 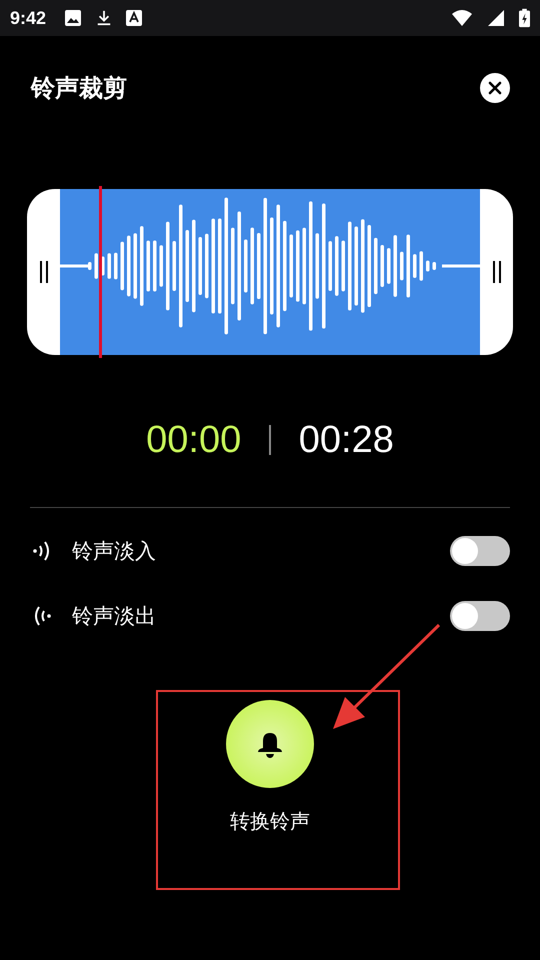 What do you see at coordinates (104, 18) in the screenshot?
I see `download-icon` at bounding box center [104, 18].